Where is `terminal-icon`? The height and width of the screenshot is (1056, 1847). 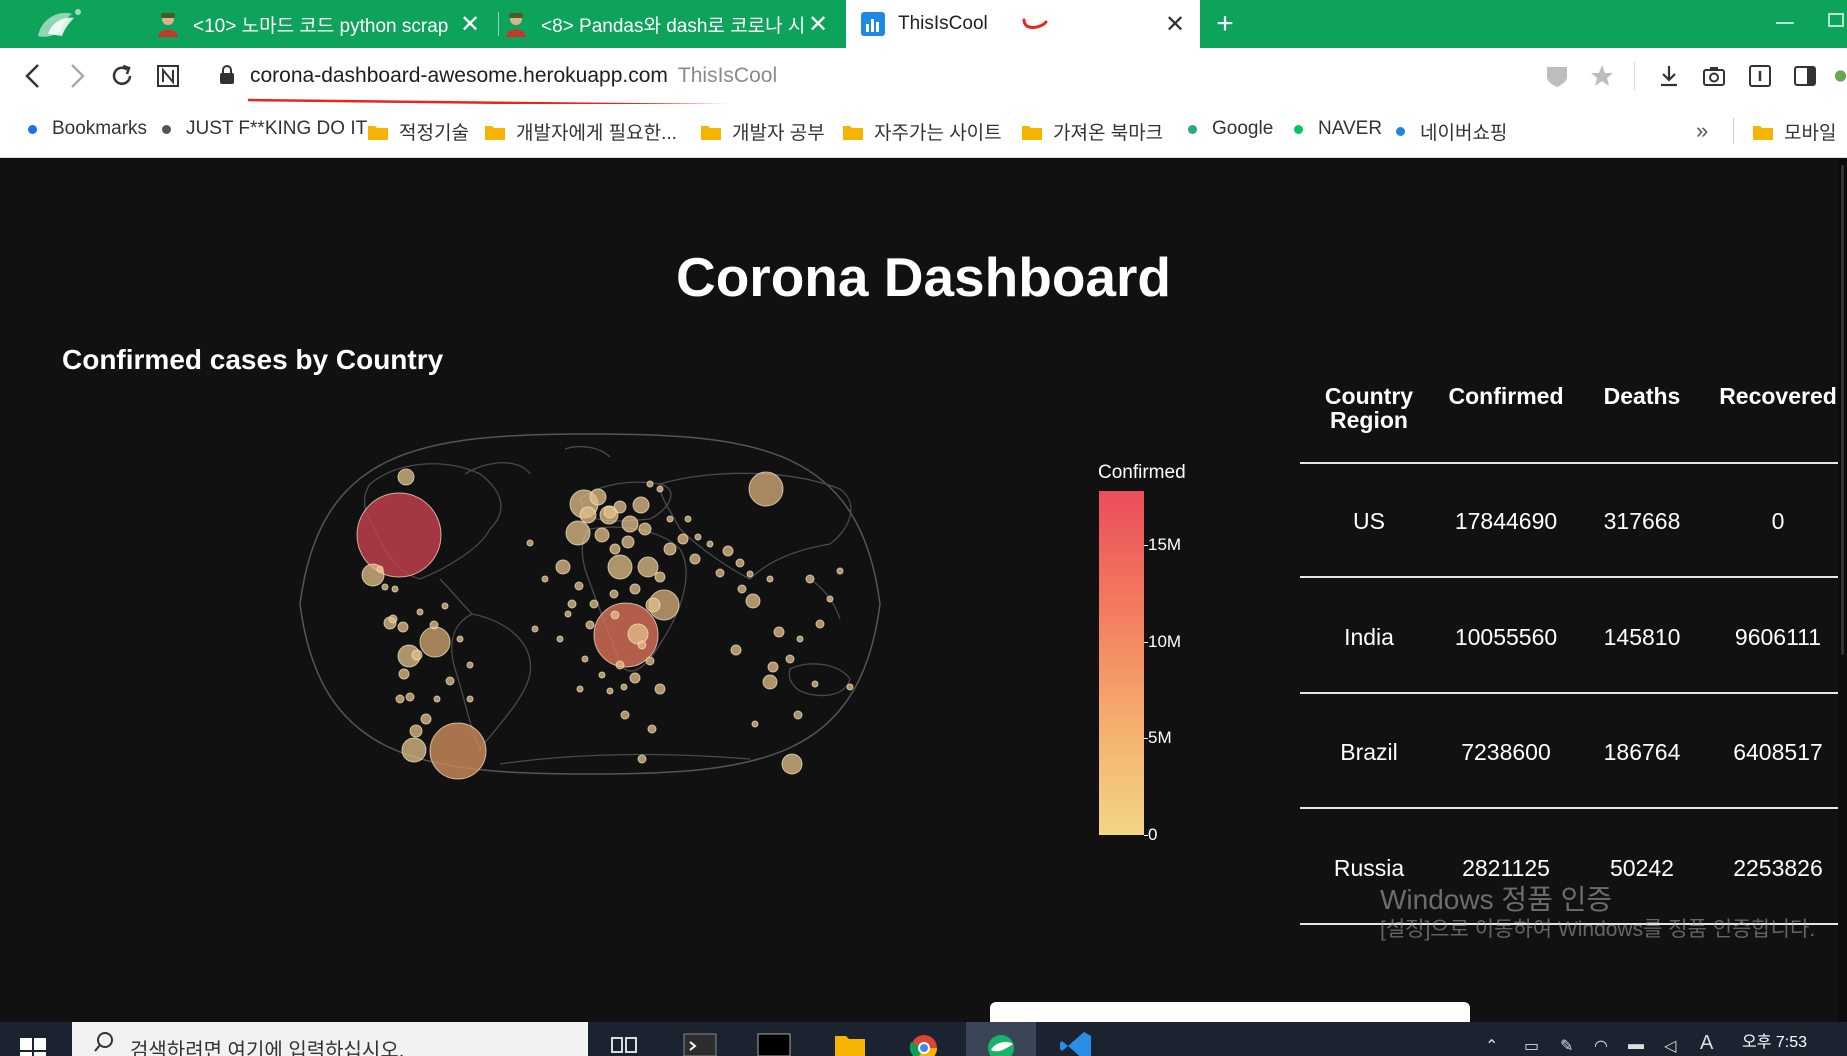
terminal-icon is located at coordinates (700, 1042).